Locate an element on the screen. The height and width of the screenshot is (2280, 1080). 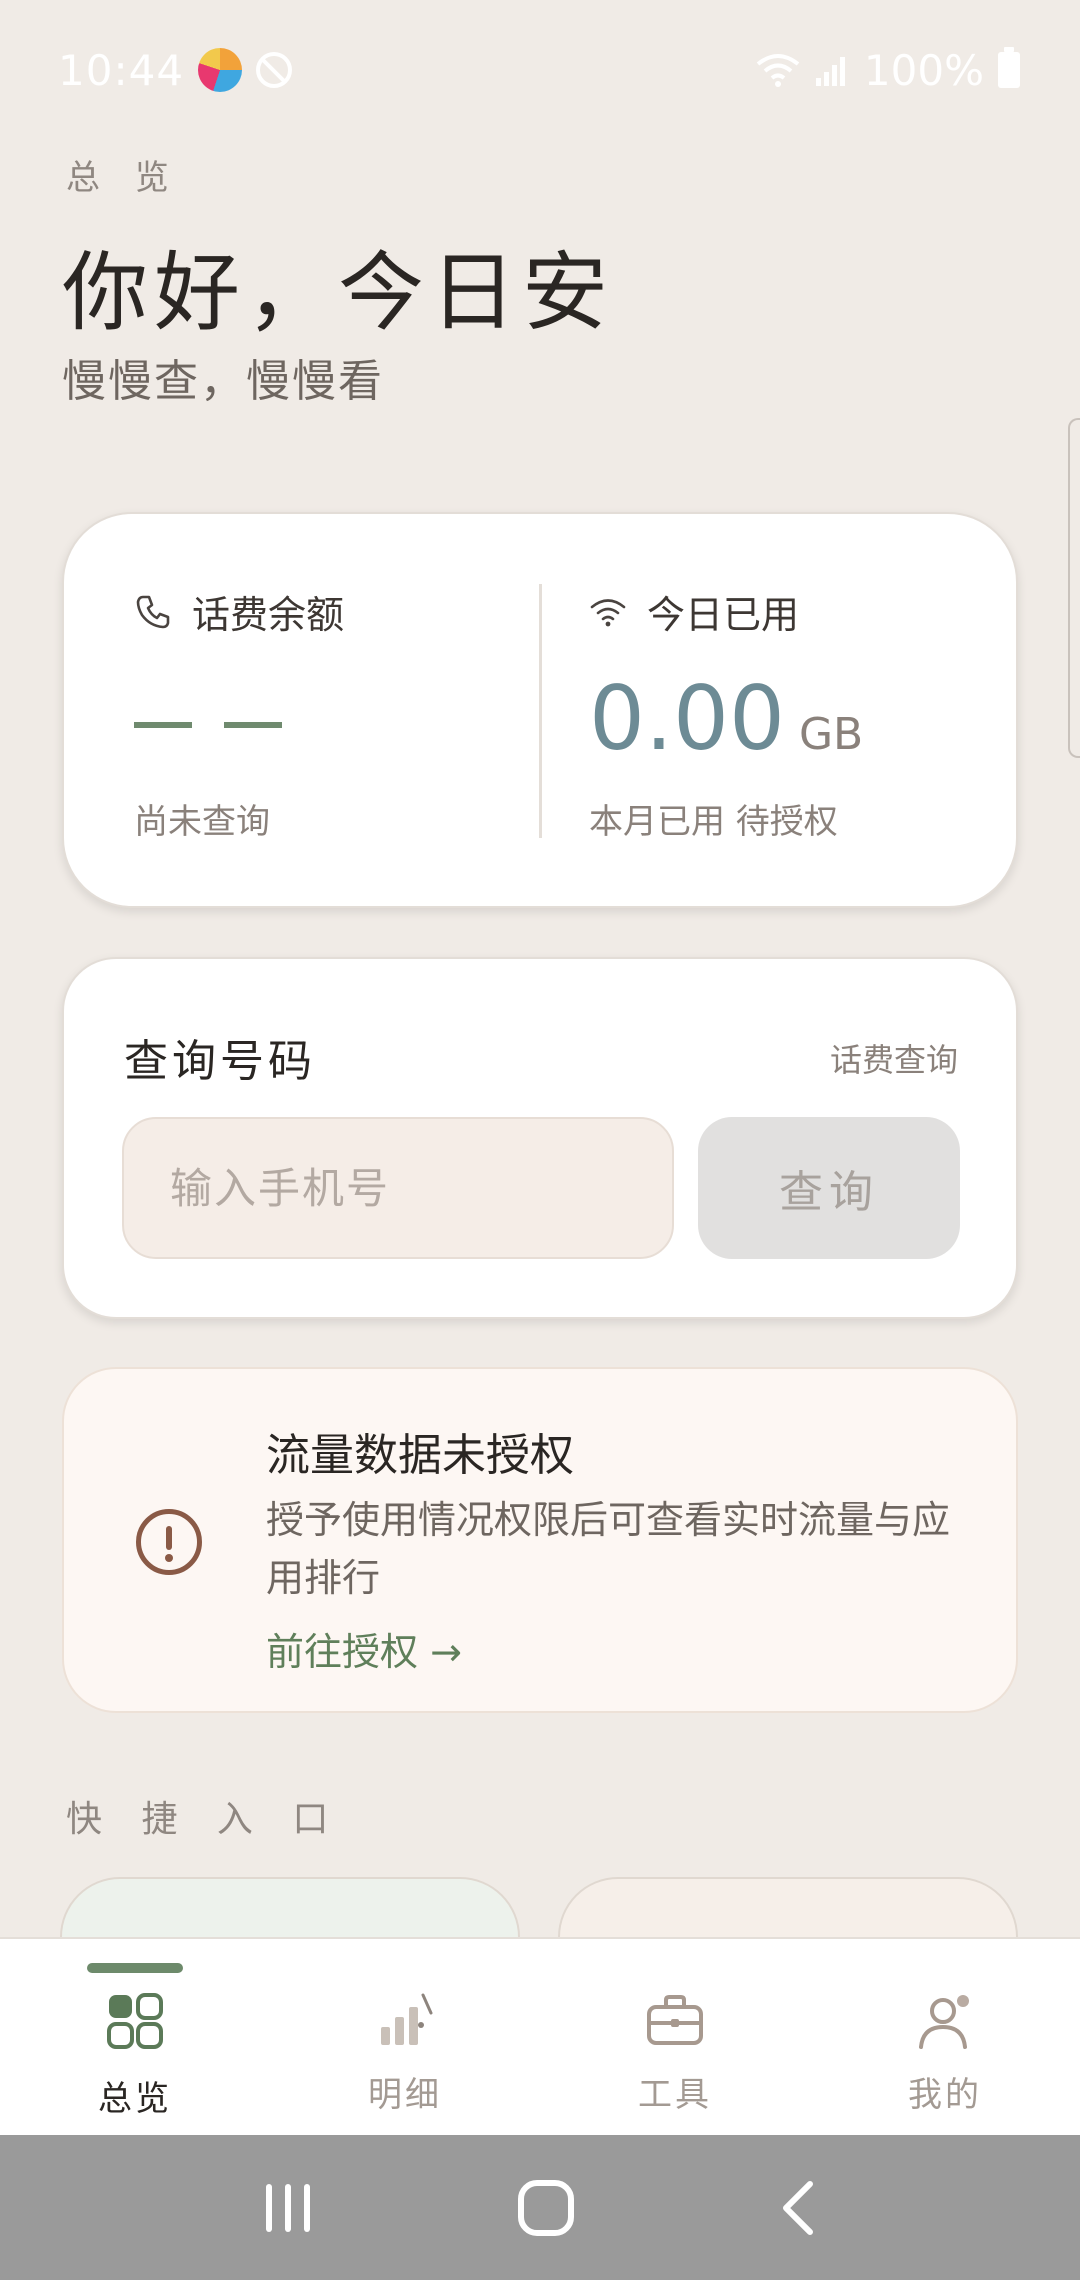
usage-value-row: 0.00 GB is located at coordinates (726, 718).